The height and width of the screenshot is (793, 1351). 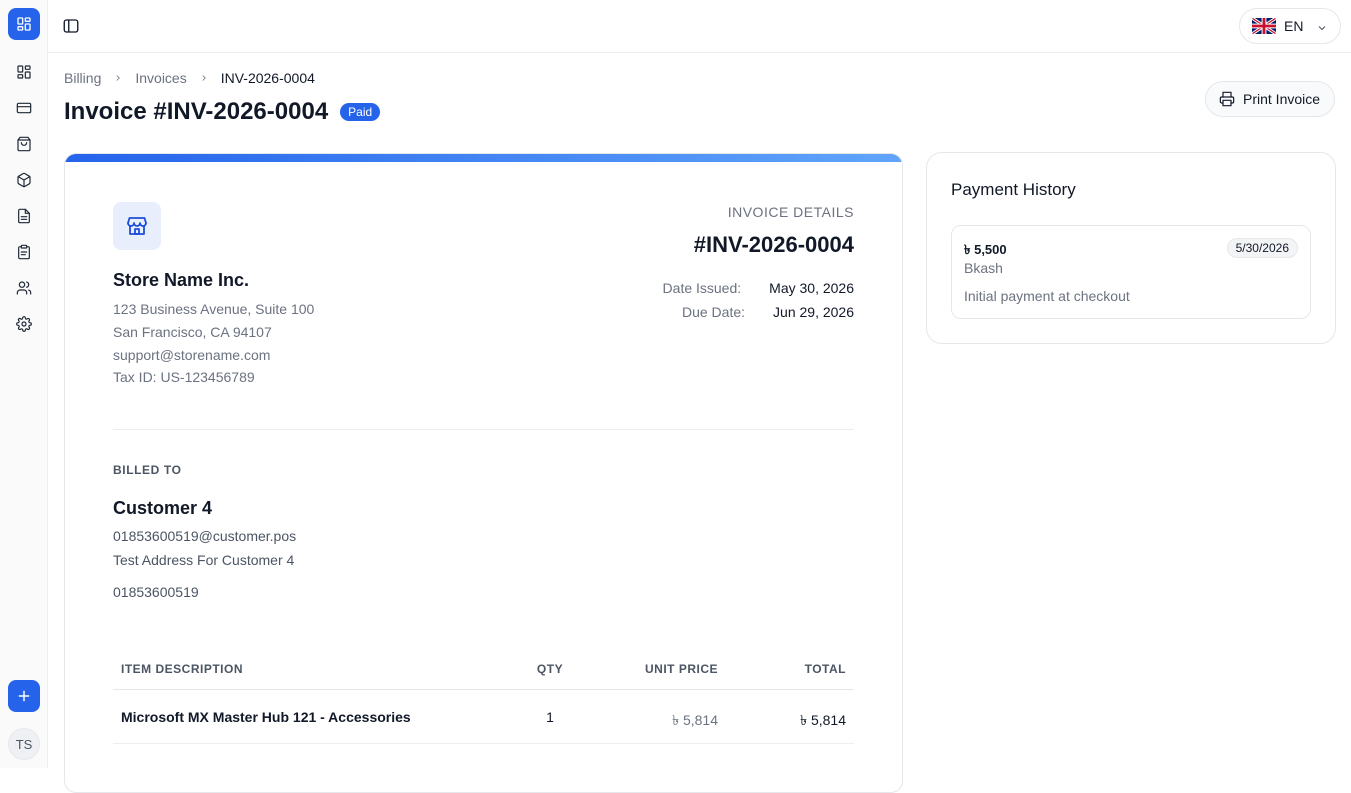 I want to click on due-date-value: Jun 29, 2026, so click(x=813, y=312).